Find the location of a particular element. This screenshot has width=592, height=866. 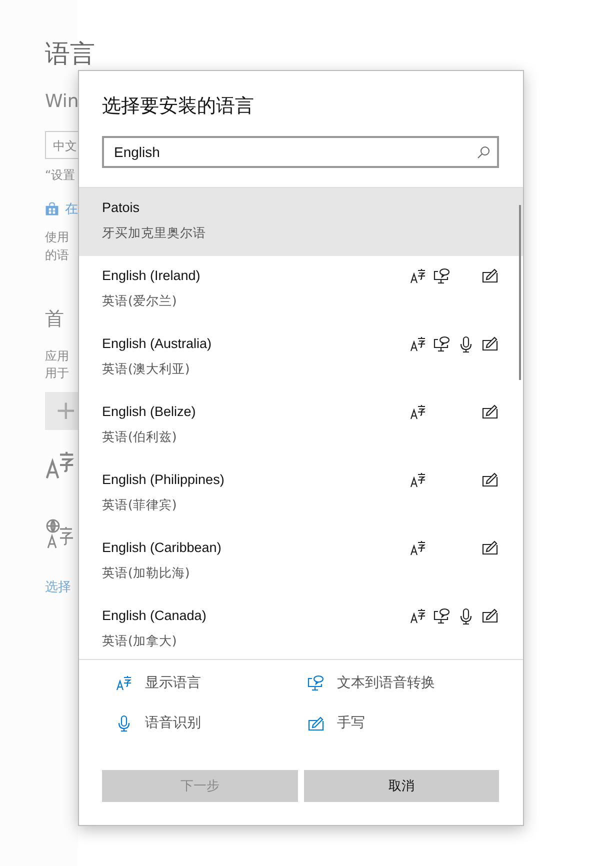

legend-label: 手写 is located at coordinates (351, 723).